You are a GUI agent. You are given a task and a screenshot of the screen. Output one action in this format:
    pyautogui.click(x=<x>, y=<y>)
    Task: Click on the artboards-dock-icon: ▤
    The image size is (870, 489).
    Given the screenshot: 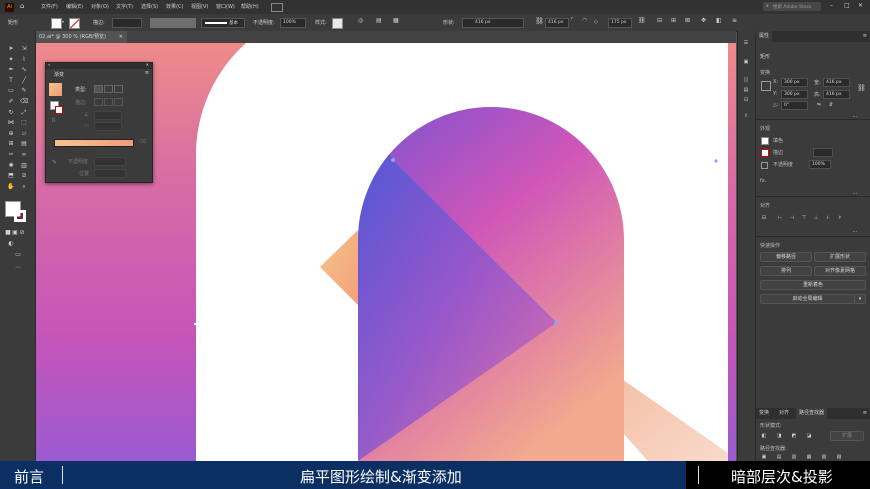 What is the action you would take?
    pyautogui.click(x=746, y=90)
    